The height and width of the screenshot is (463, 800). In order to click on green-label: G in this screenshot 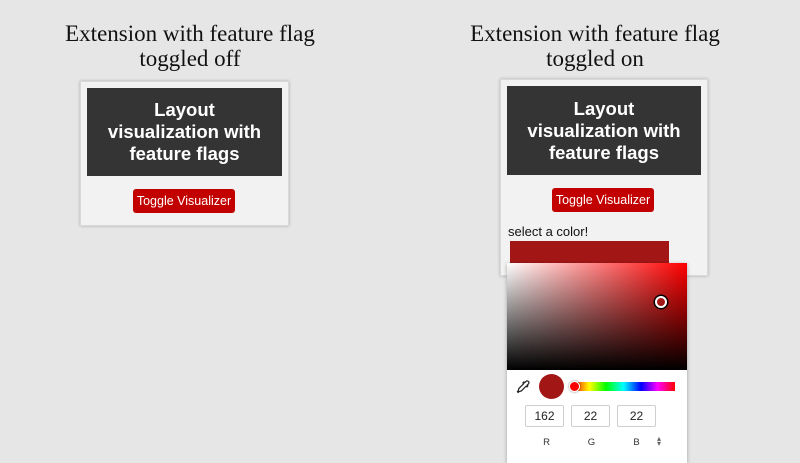, I will do `click(591, 442)`.